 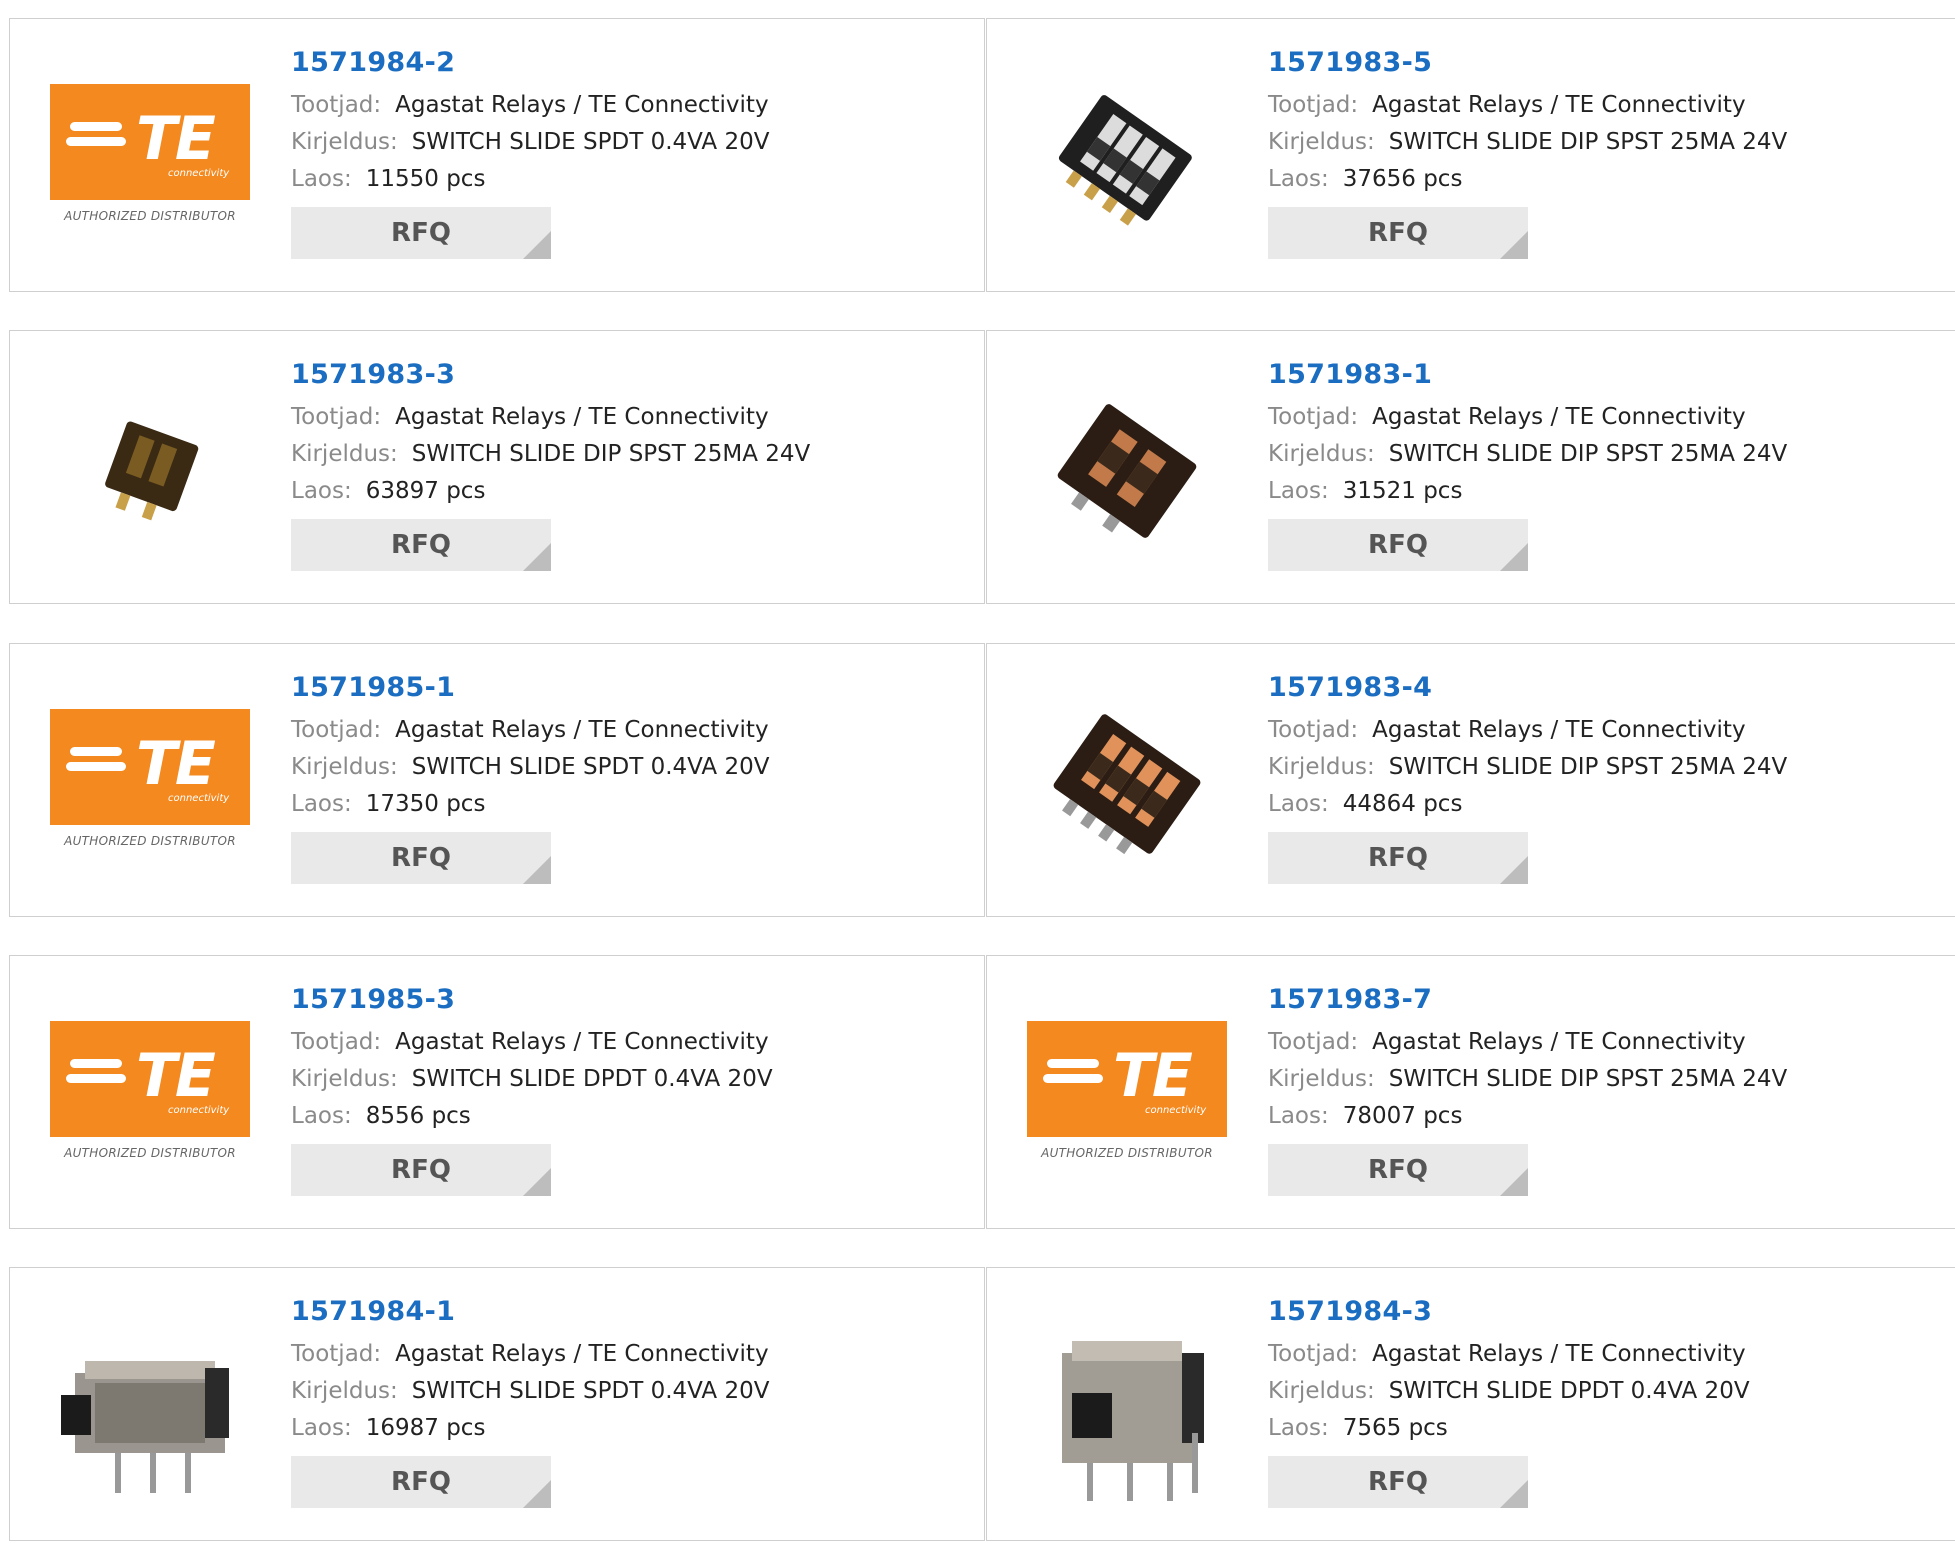 I want to click on part-number-link: 1571984-1, so click(x=530, y=1311).